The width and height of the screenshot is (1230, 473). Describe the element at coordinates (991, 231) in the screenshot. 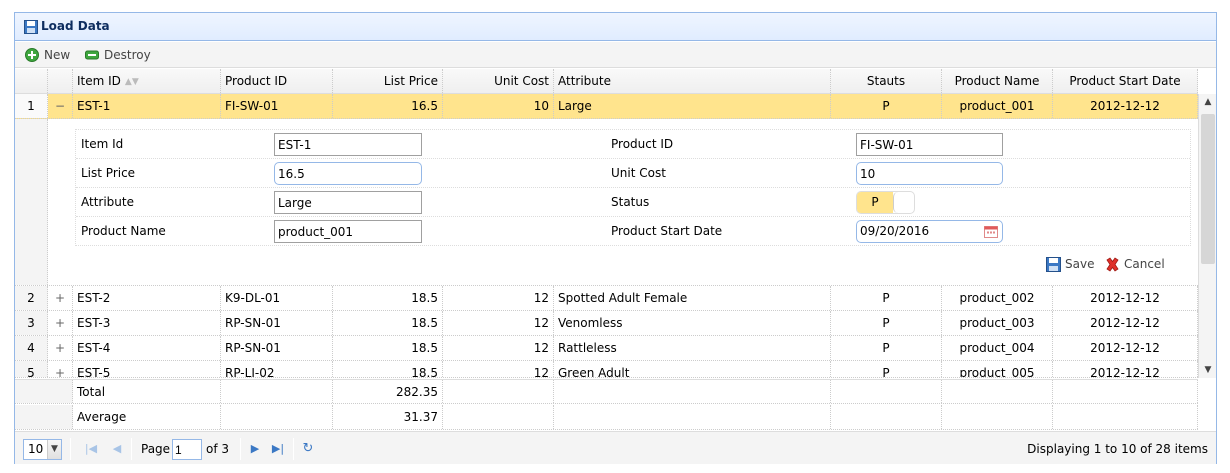

I see `calendar-icon` at that location.